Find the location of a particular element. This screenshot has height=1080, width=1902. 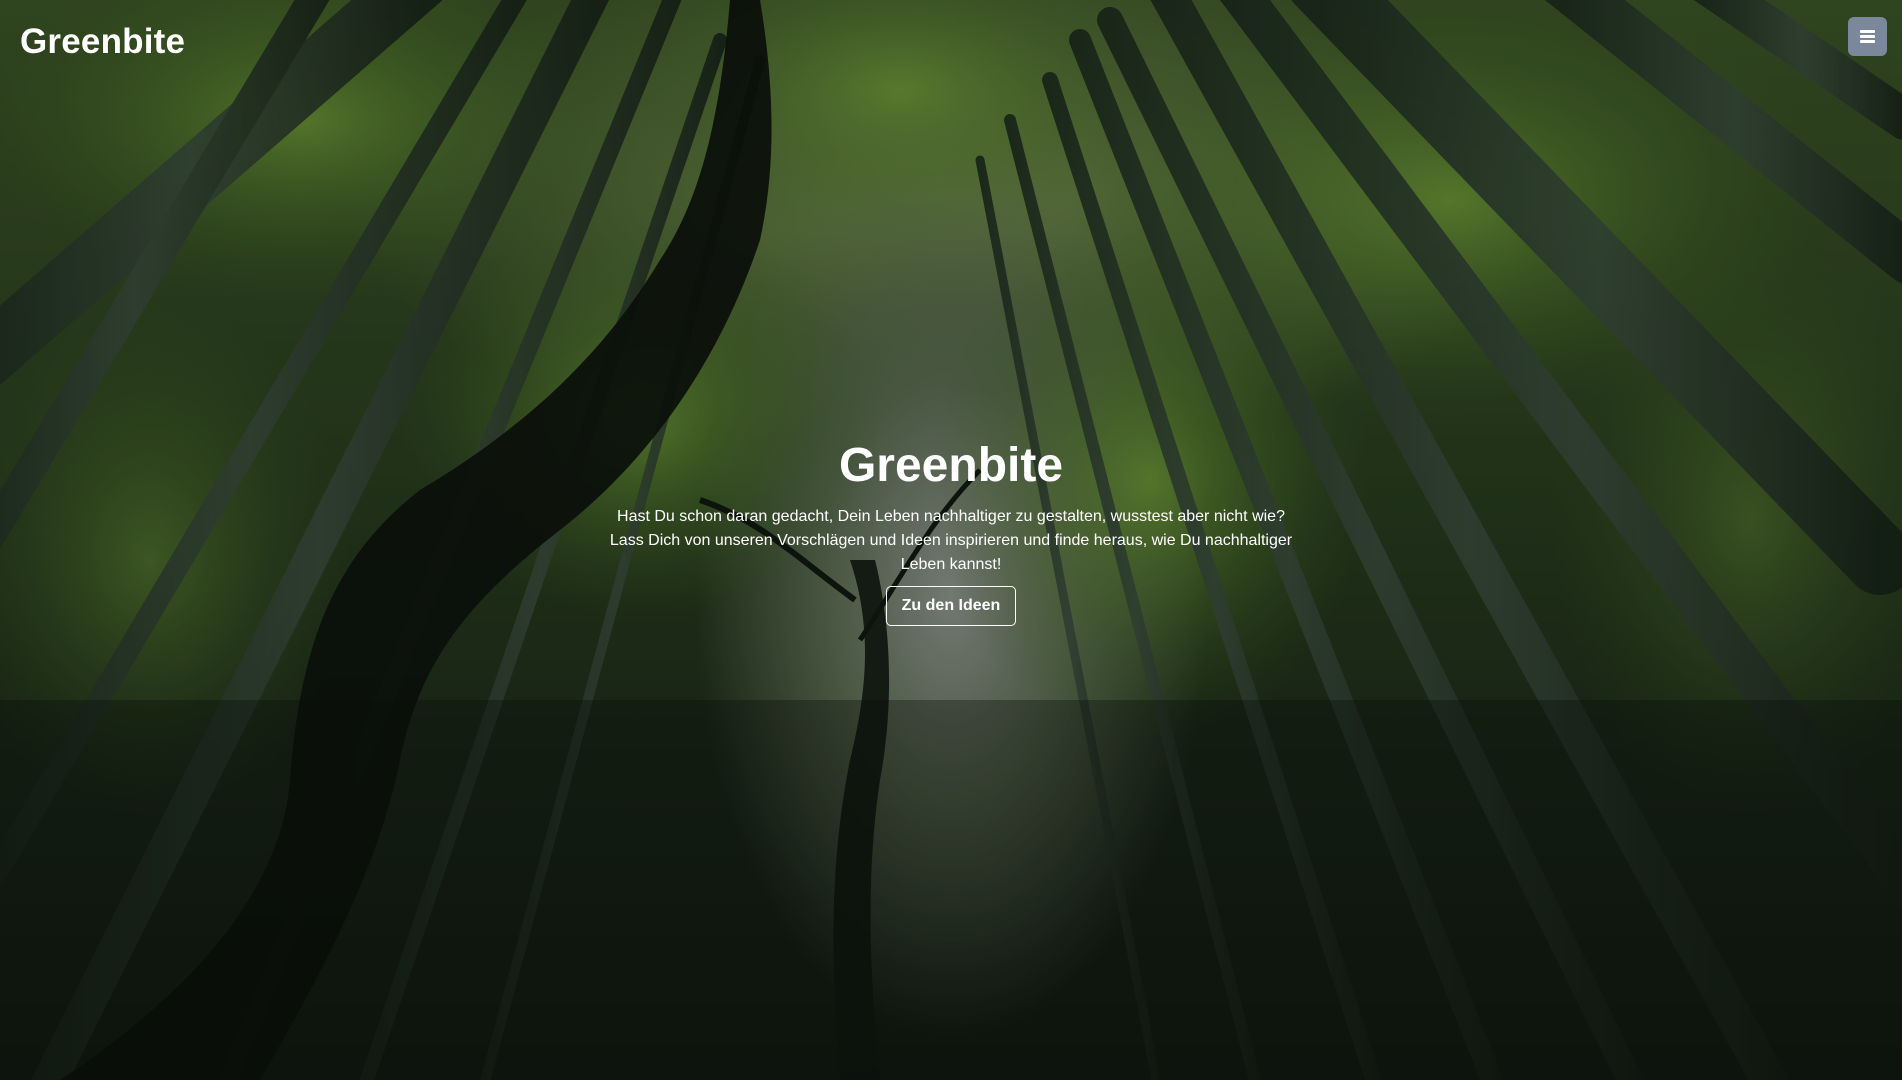

hamburger-menu-icon is located at coordinates (1867, 36).